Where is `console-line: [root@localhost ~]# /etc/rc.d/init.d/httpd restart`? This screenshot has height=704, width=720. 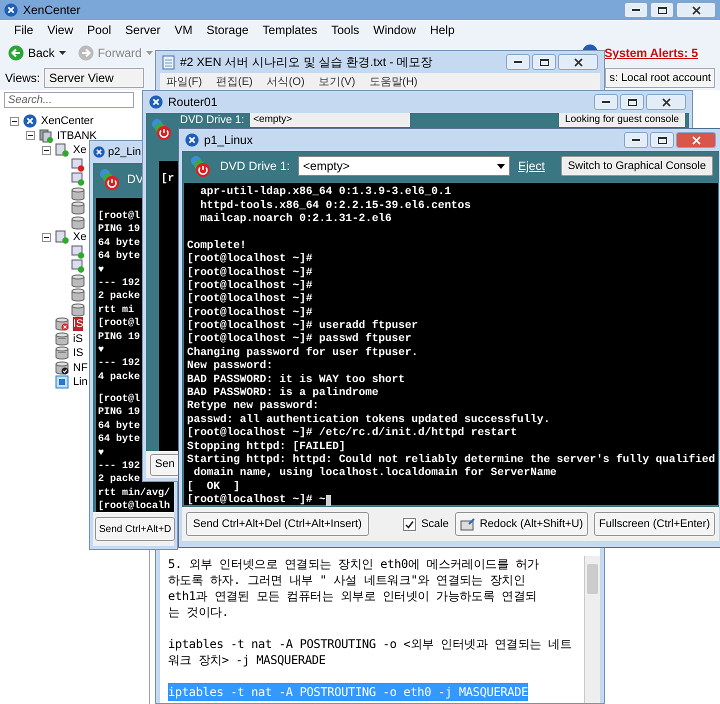 console-line: [root@localhost ~]# /etc/rc.d/init.d/httpd restart is located at coordinates (352, 433).